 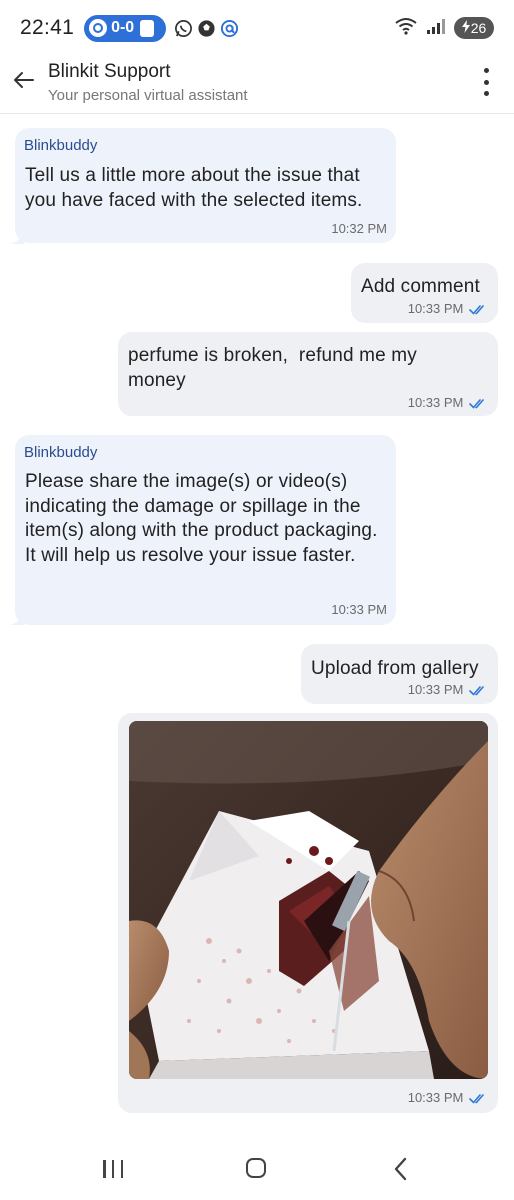 I want to click on live-score-pill: 0-0, so click(x=125, y=28).